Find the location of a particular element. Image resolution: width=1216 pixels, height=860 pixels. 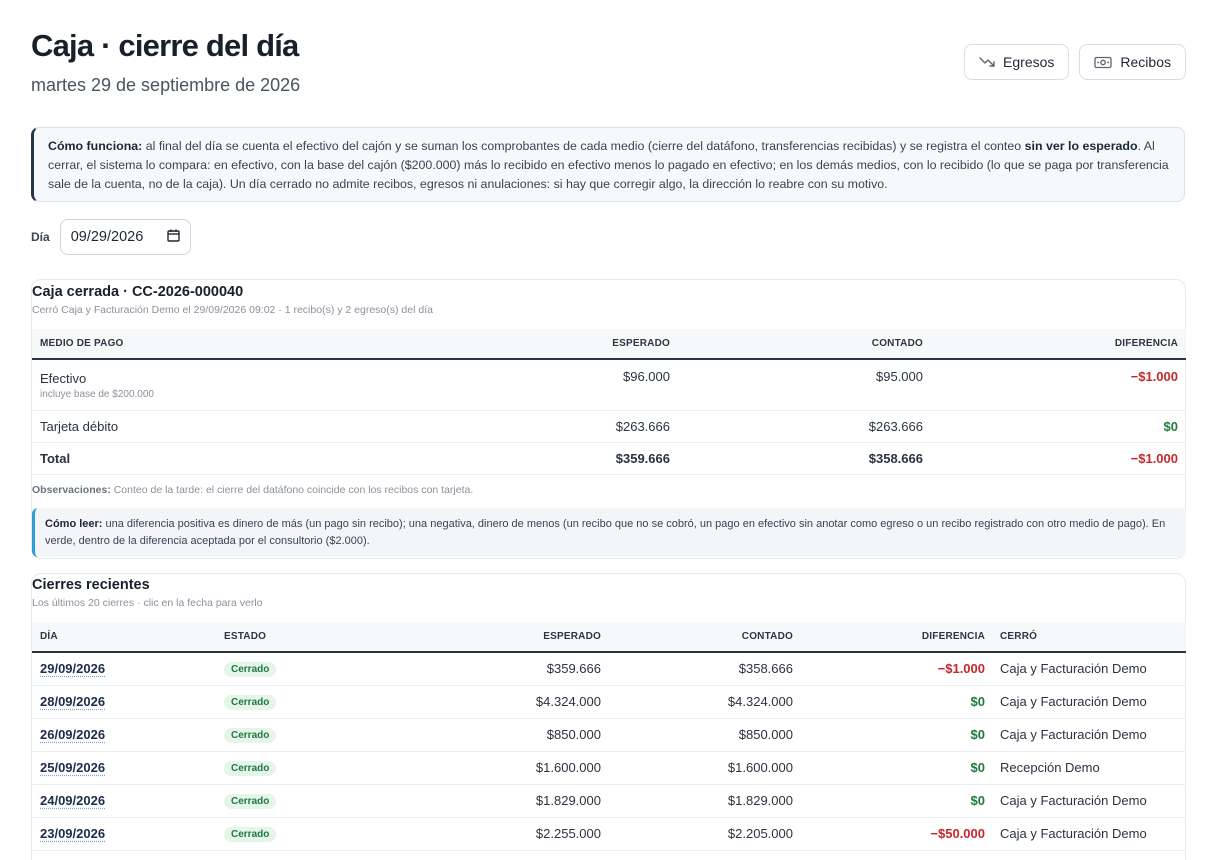

row-contado: $4.324.000 is located at coordinates (697, 702).